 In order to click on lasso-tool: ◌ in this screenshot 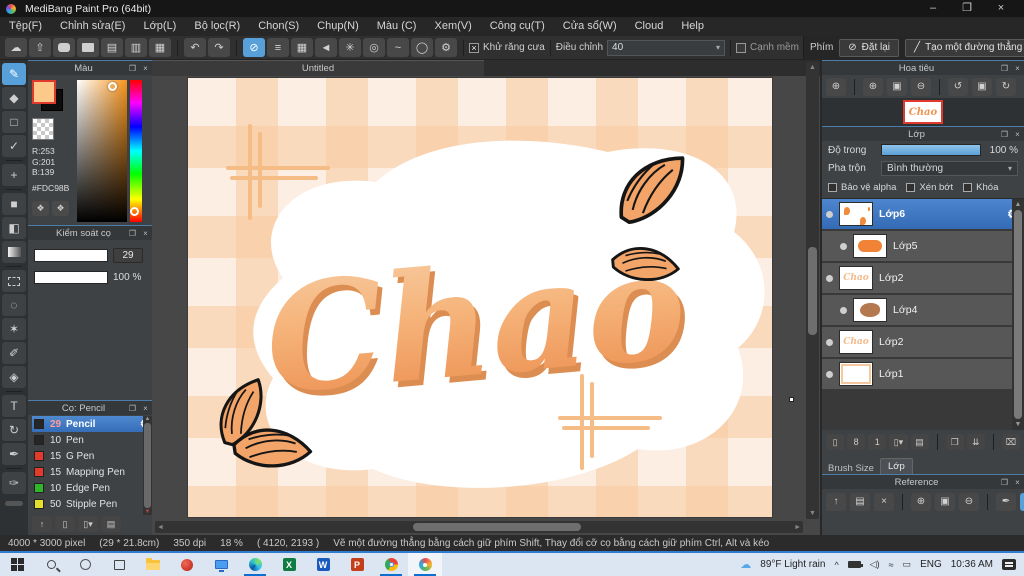, I will do `click(14, 305)`.